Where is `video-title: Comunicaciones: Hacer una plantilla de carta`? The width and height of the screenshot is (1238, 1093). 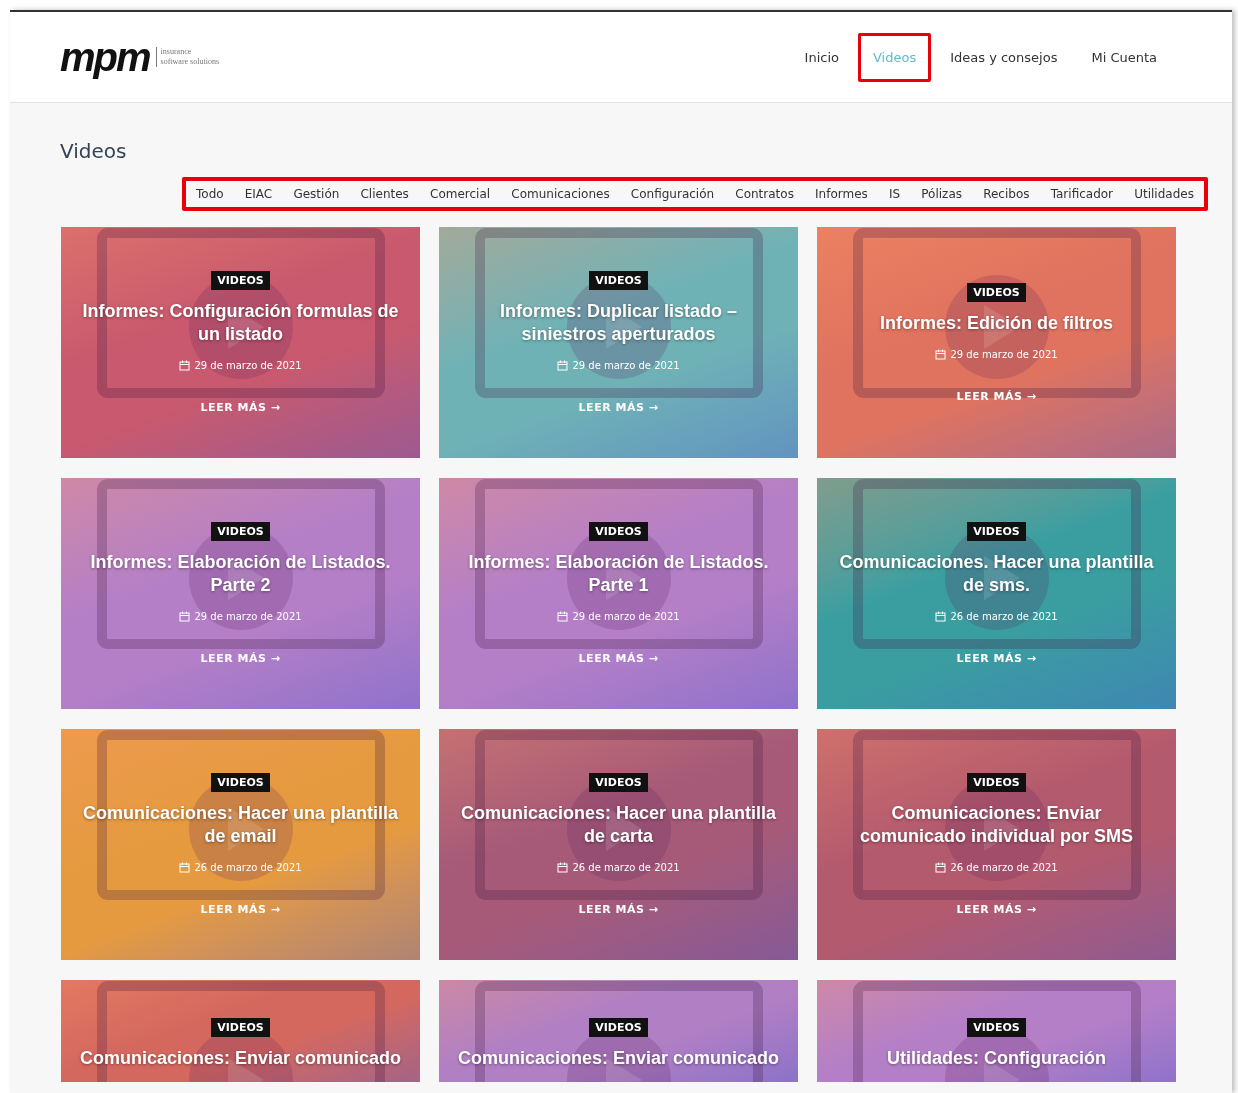
video-title: Comunicaciones: Hacer una plantilla de carta is located at coordinates (618, 825).